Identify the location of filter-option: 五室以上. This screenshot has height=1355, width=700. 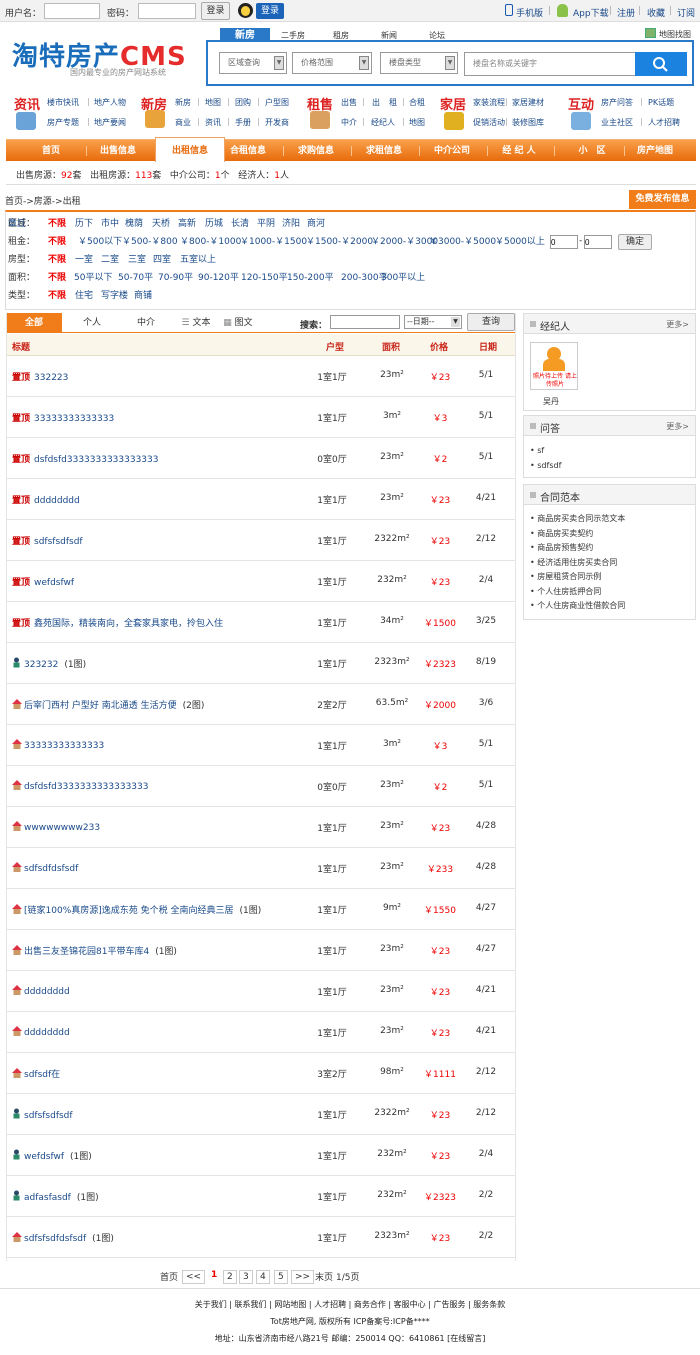
(198, 260).